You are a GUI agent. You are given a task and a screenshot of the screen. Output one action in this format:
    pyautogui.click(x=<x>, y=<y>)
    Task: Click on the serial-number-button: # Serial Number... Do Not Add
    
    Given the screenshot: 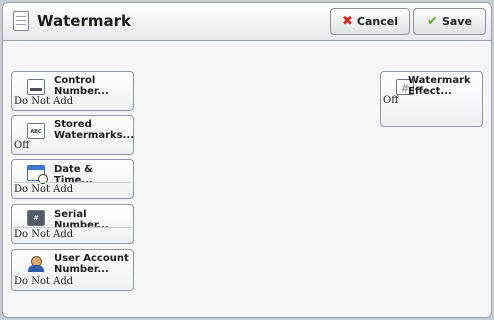 What is the action you would take?
    pyautogui.click(x=72, y=224)
    